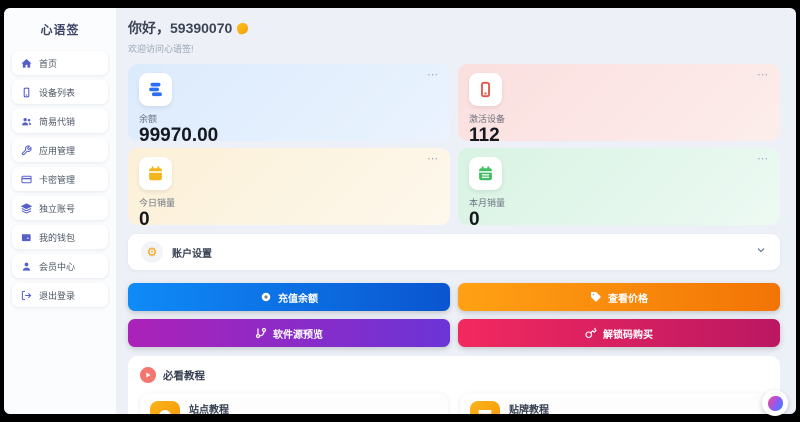  What do you see at coordinates (614, 403) in the screenshot?
I see `tutorial-card-branding: 贴牌教程 推广属于自己的网站` at bounding box center [614, 403].